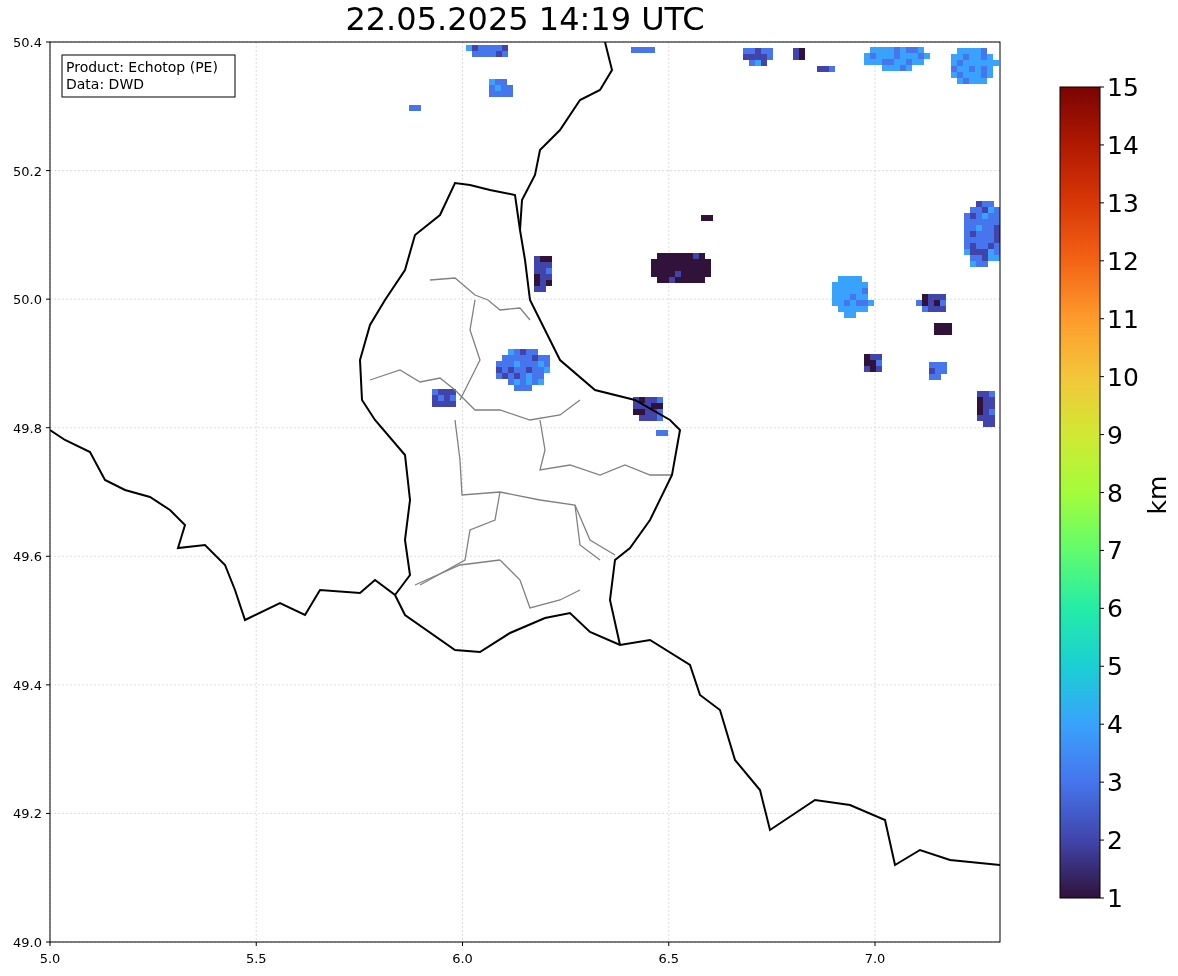 This screenshot has height=976, width=1178. What do you see at coordinates (1115, 725) in the screenshot?
I see `colorbar-tick-label: 4` at bounding box center [1115, 725].